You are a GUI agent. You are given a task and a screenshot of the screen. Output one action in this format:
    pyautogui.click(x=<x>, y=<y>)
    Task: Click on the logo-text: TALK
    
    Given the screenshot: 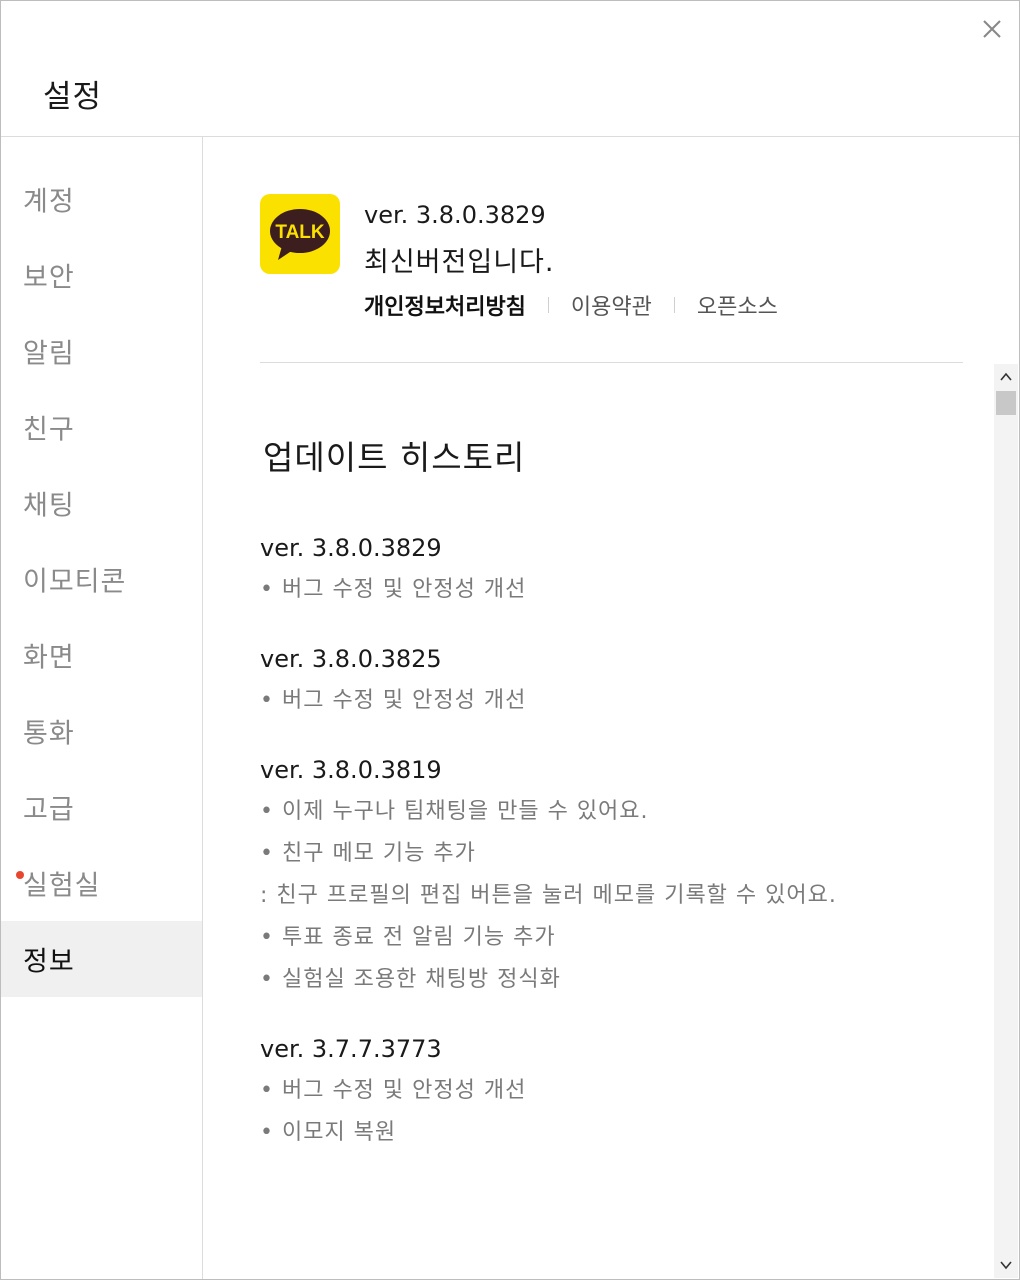 What is the action you would take?
    pyautogui.click(x=300, y=232)
    